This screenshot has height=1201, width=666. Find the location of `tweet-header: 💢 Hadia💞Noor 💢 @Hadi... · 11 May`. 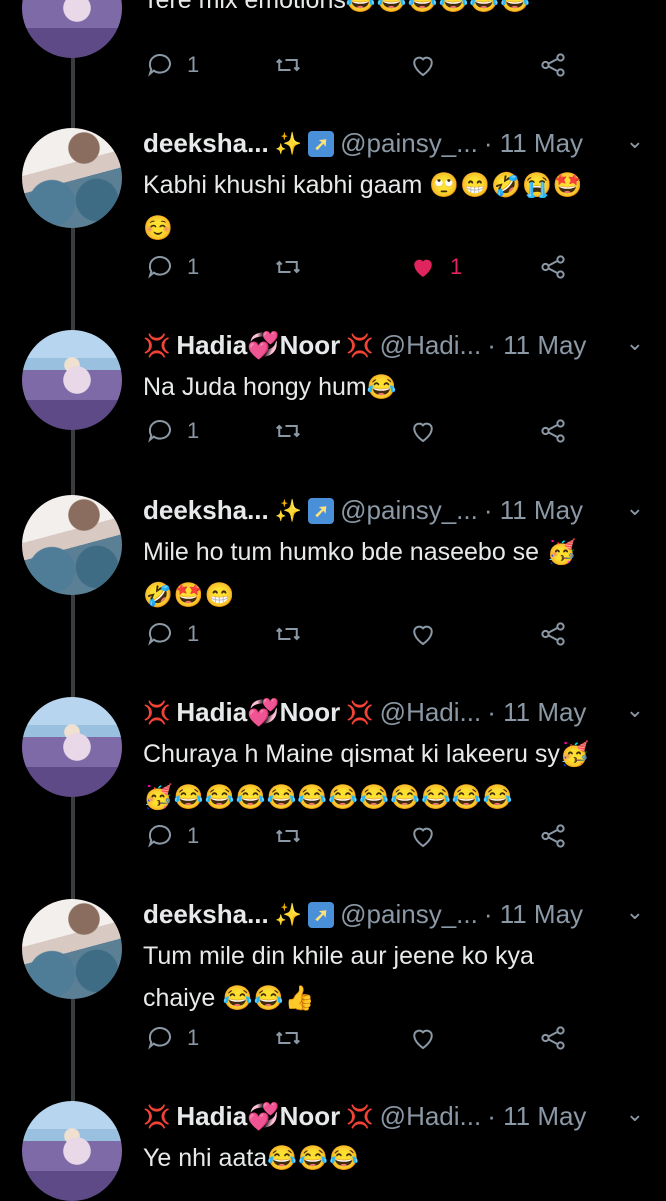

tweet-header: 💢 Hadia💞Noor 💢 @Hadi... · 11 May is located at coordinates (364, 712).